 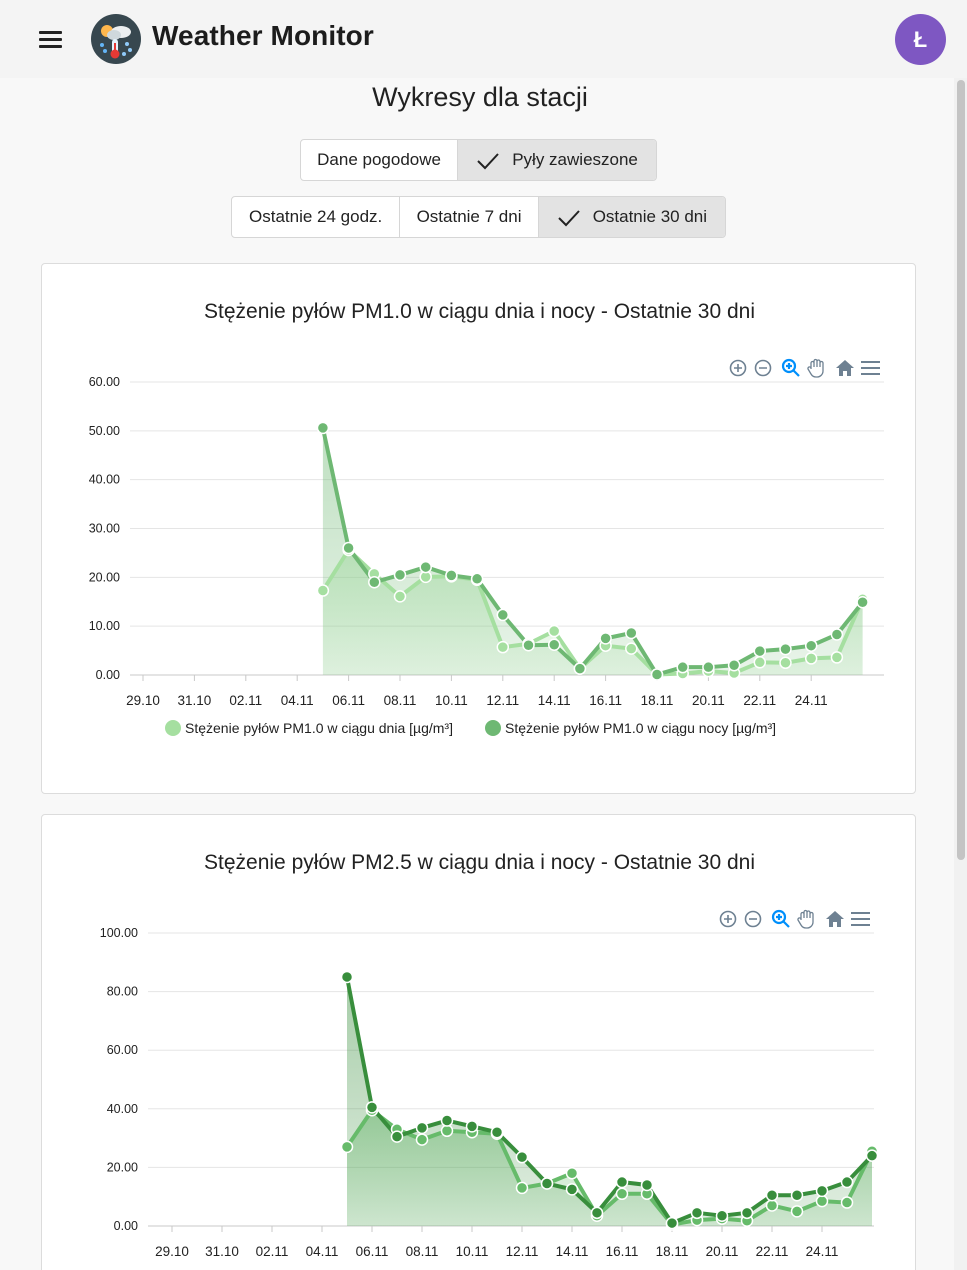 I want to click on data-type-toggle: Dane pogodowe Pyły zawieszone, so click(x=478, y=160).